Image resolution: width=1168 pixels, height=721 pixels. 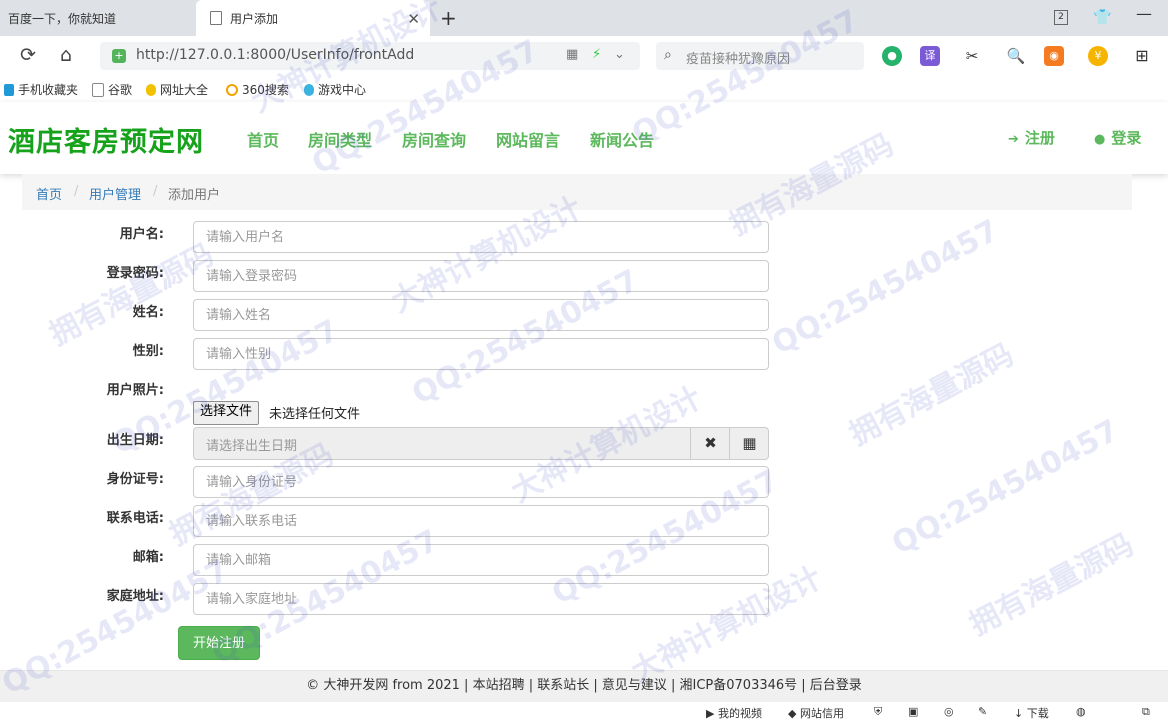 What do you see at coordinates (263, 139) in the screenshot?
I see `nav-home: 首页` at bounding box center [263, 139].